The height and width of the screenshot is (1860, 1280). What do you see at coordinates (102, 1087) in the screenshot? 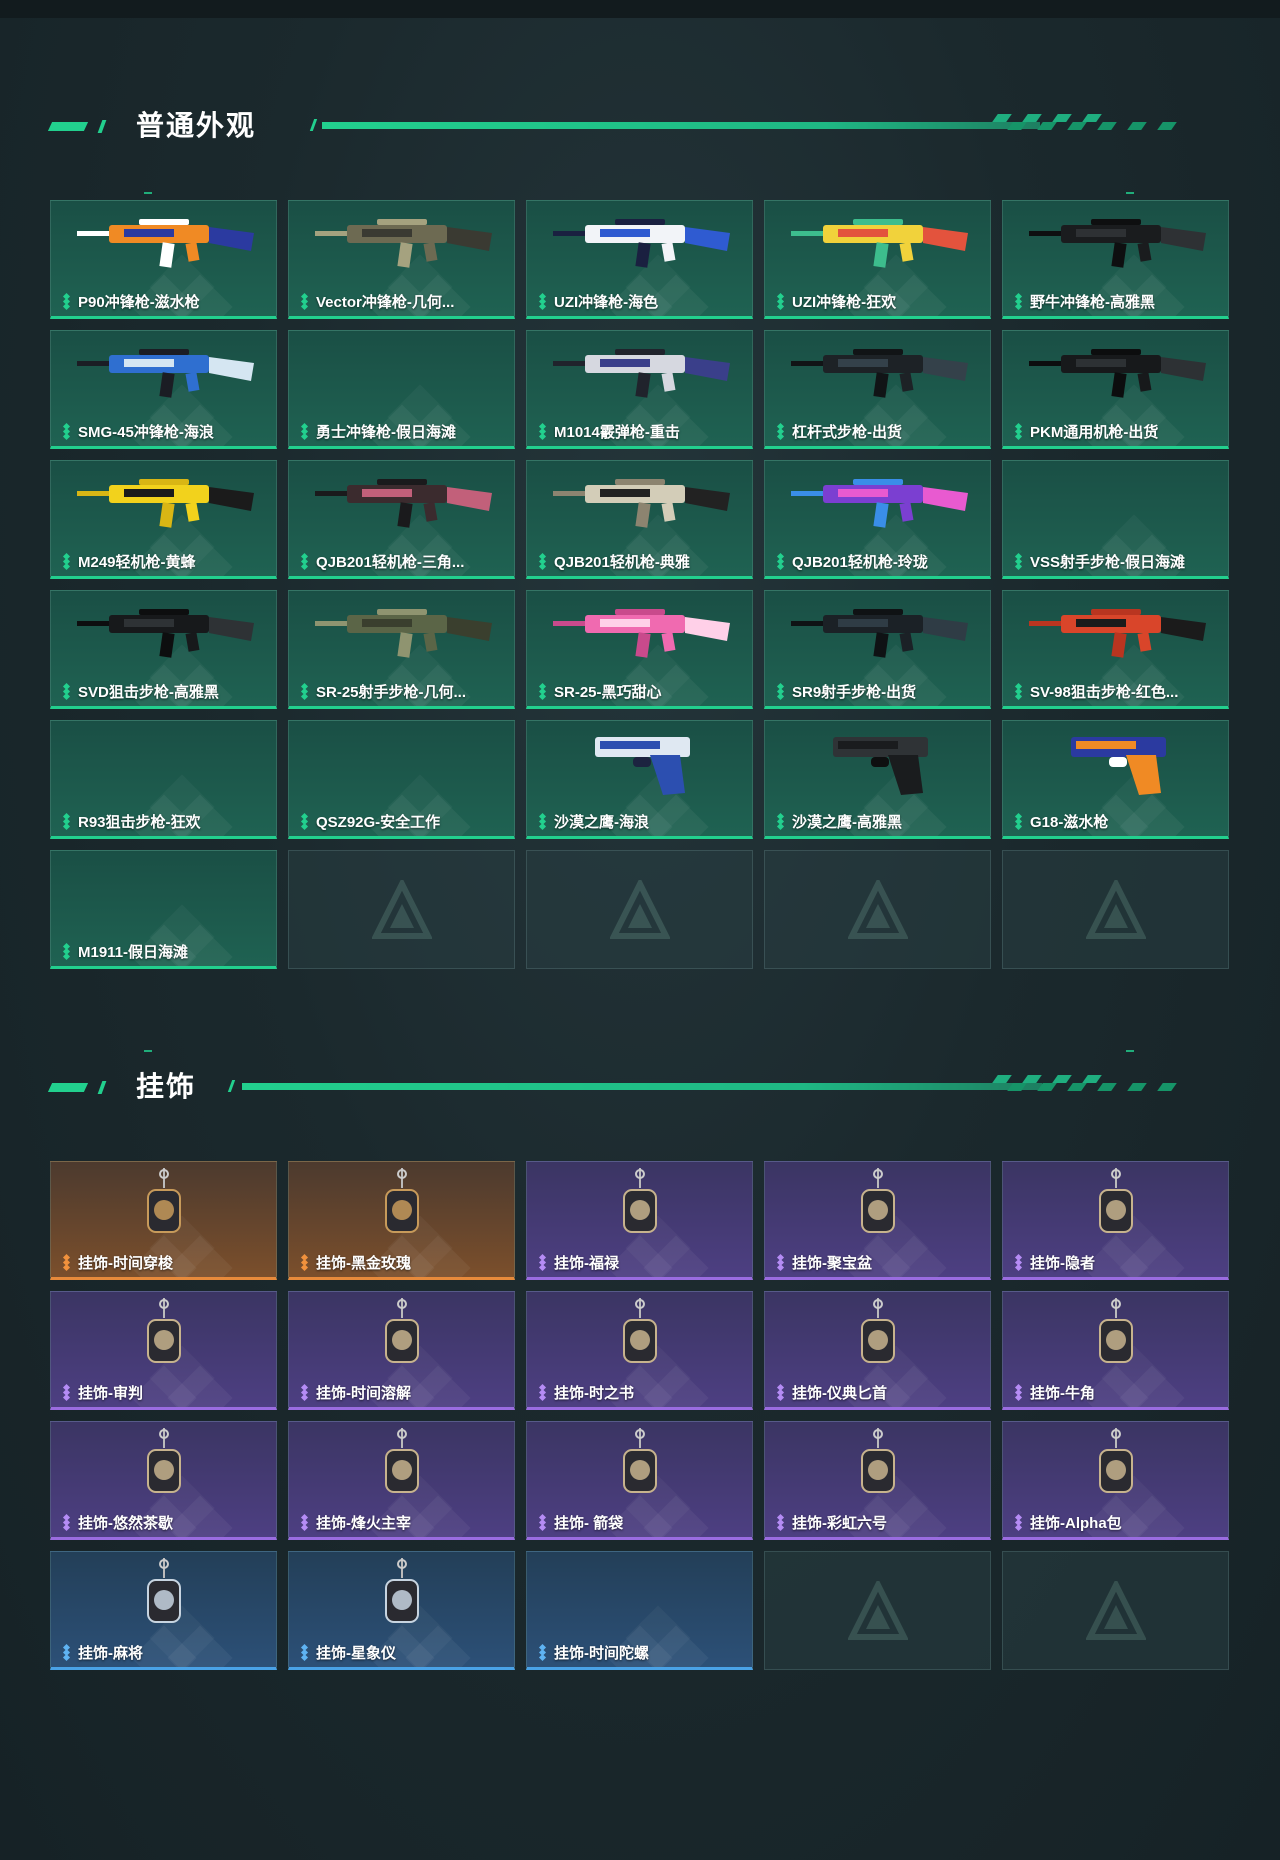
I see `header-accent-tick` at bounding box center [102, 1087].